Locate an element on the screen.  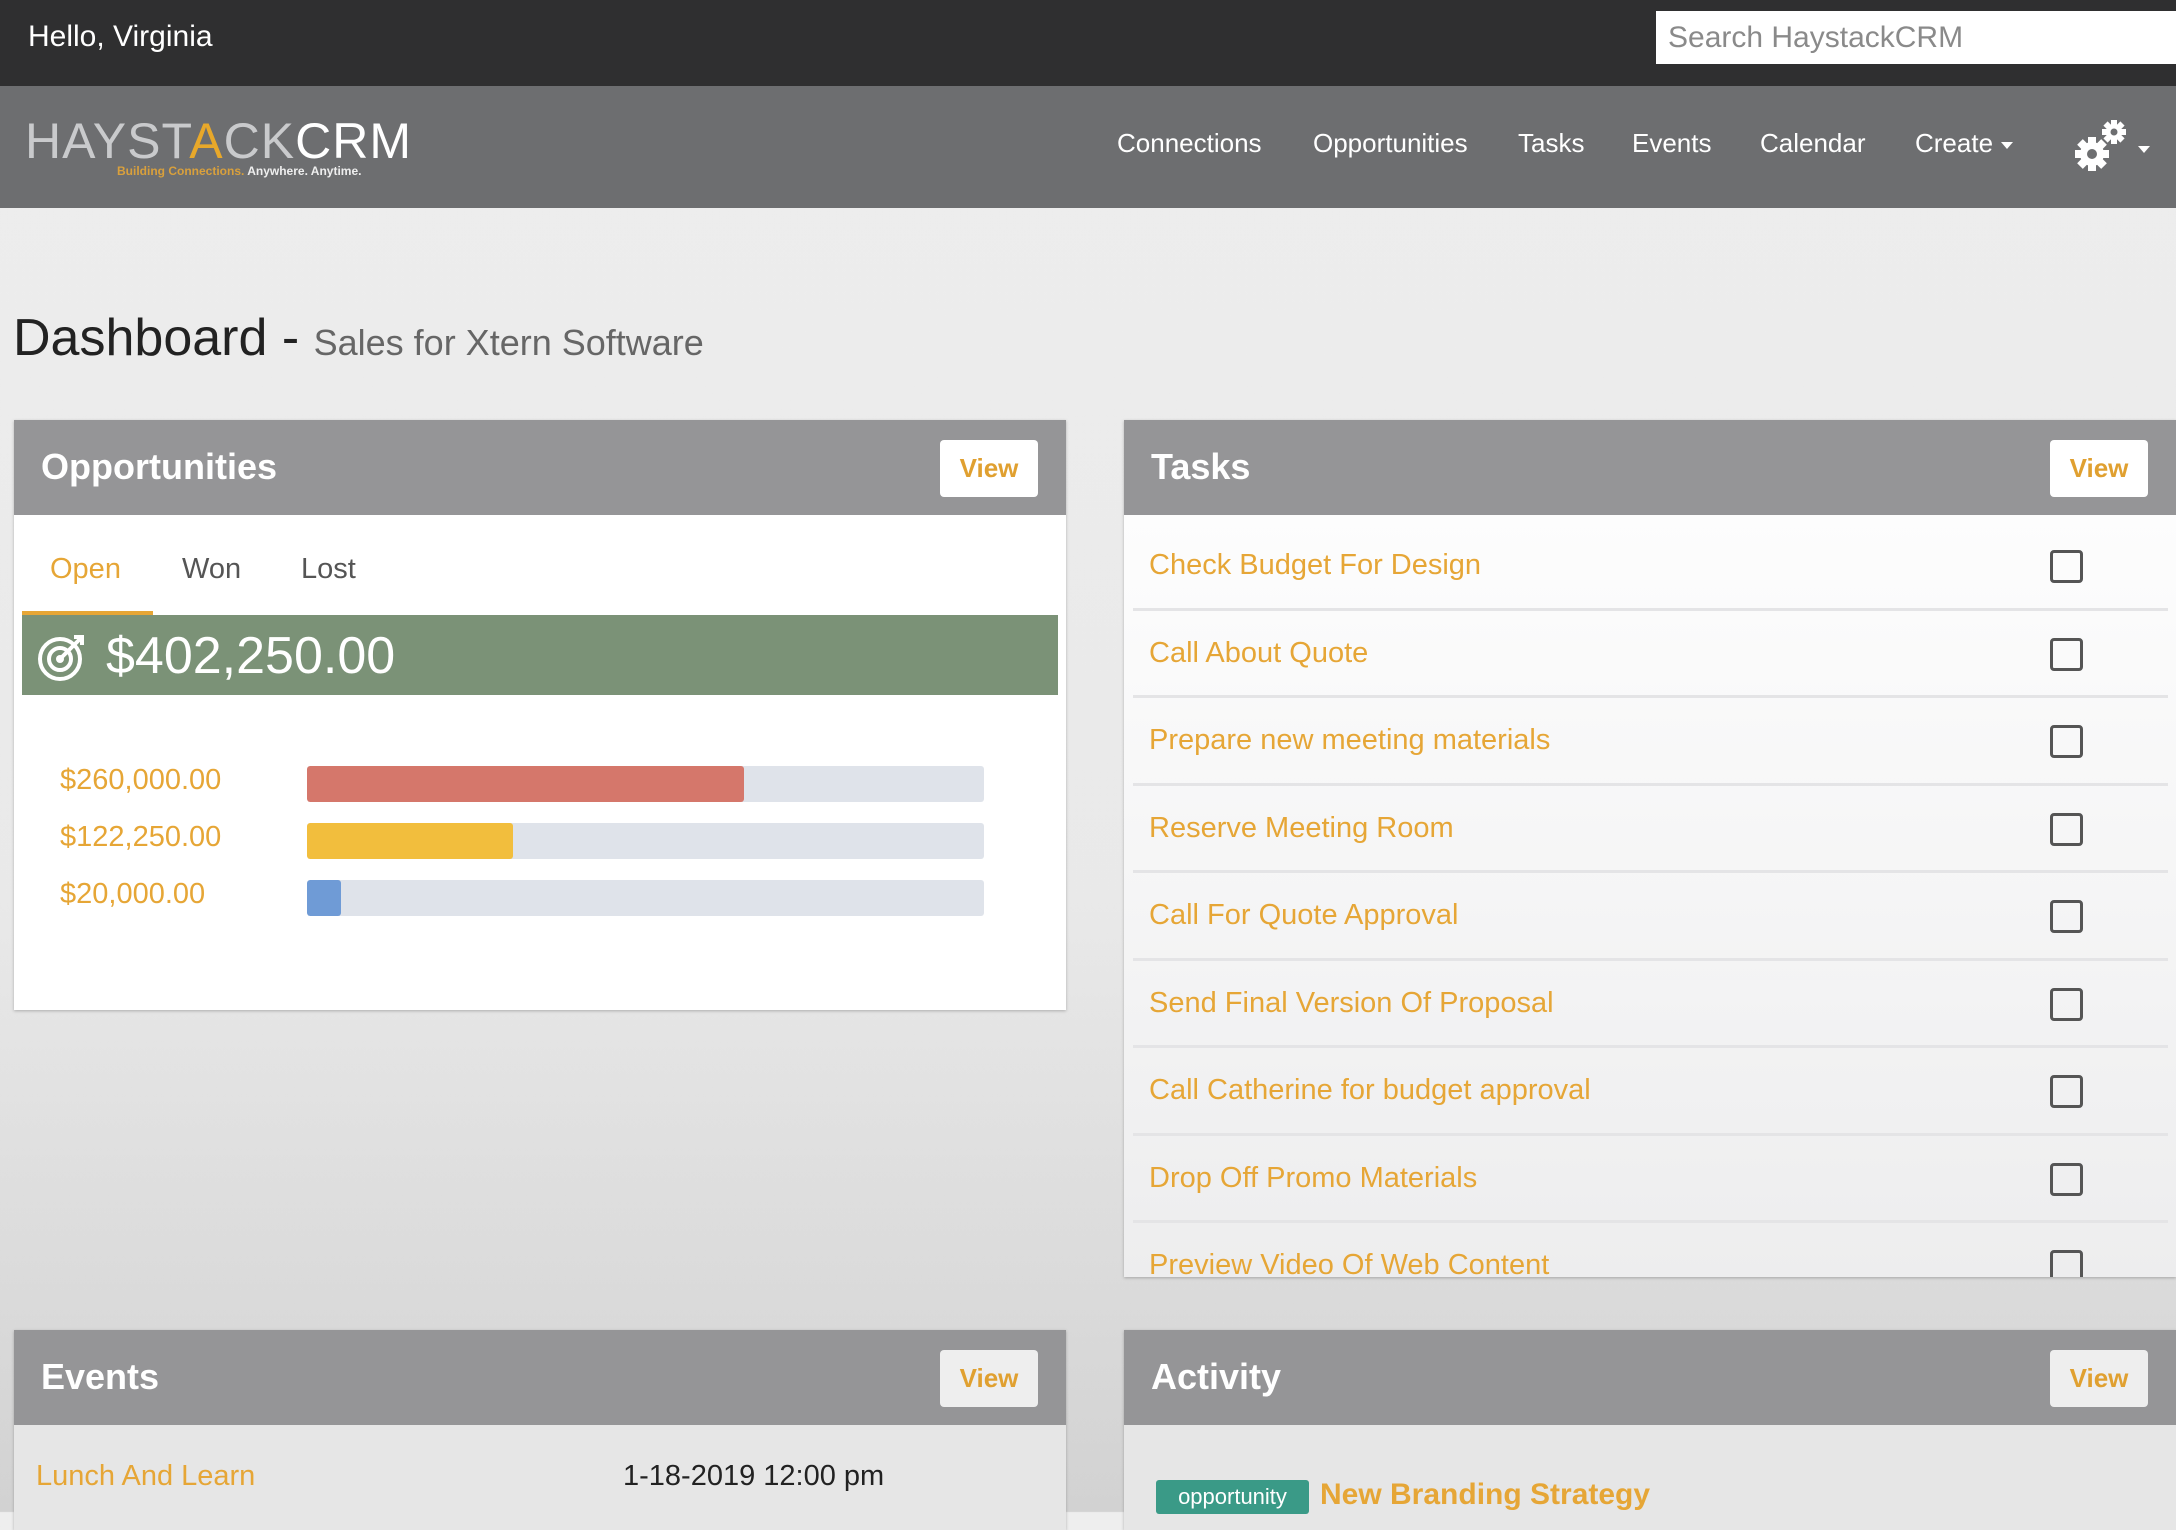
activity-type-badge: opportunity is located at coordinates (1232, 1497).